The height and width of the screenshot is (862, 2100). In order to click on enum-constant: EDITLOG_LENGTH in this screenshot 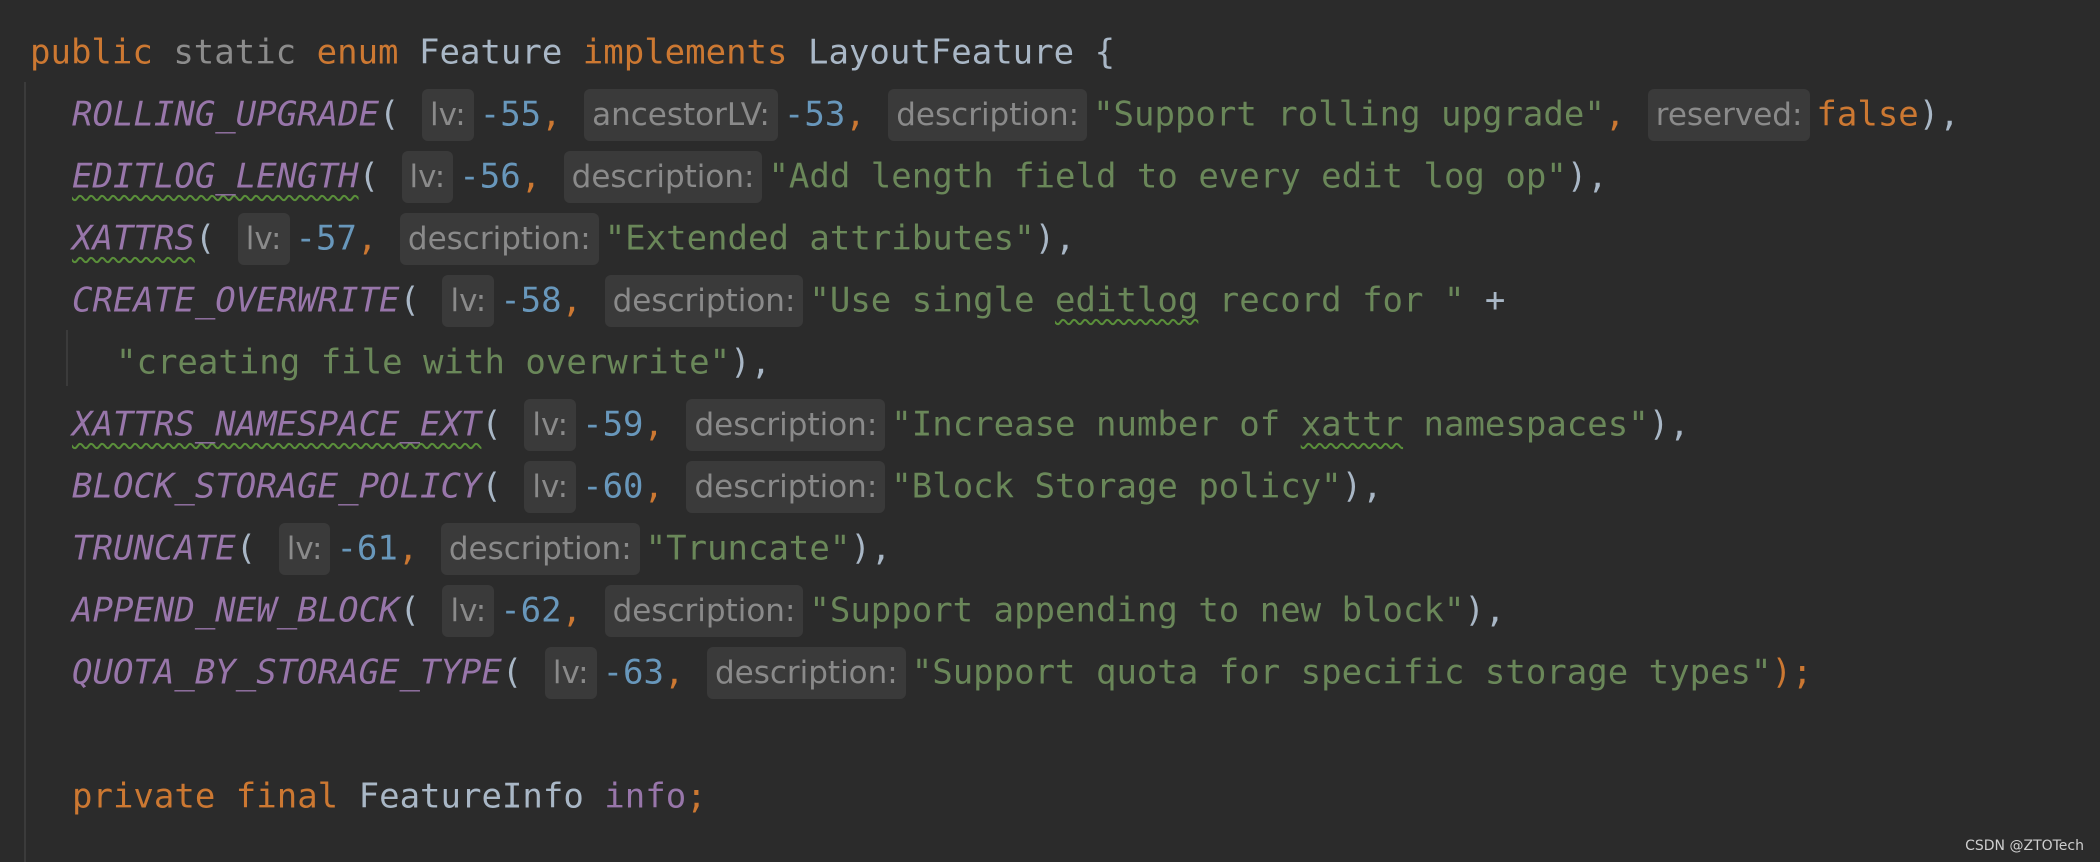, I will do `click(215, 176)`.